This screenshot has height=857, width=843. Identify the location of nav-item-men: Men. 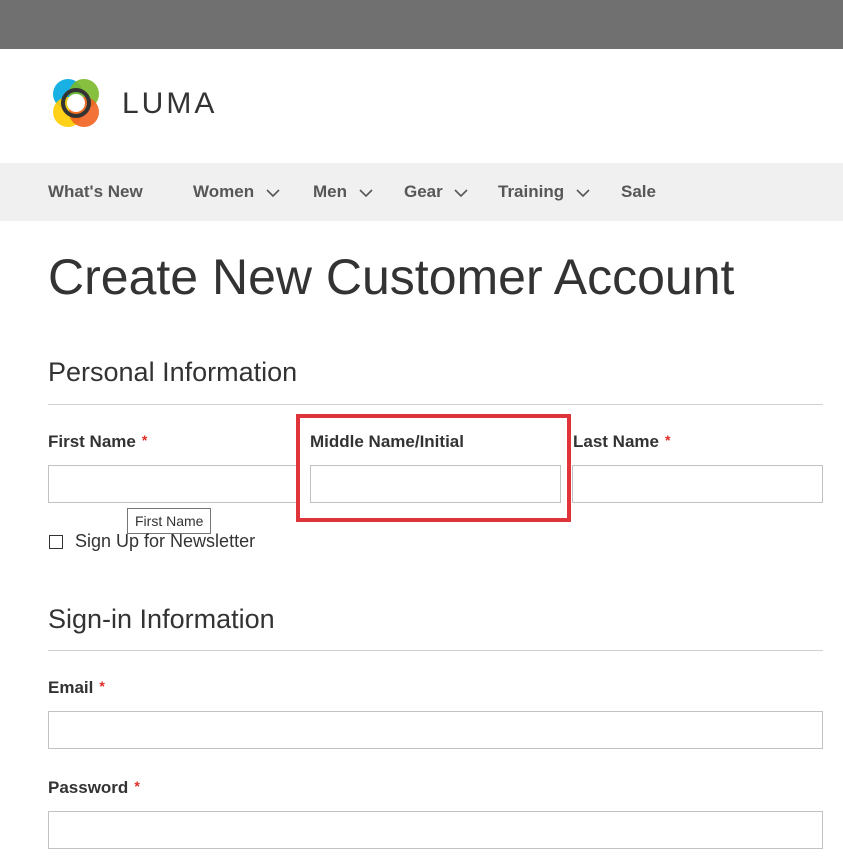
(343, 192).